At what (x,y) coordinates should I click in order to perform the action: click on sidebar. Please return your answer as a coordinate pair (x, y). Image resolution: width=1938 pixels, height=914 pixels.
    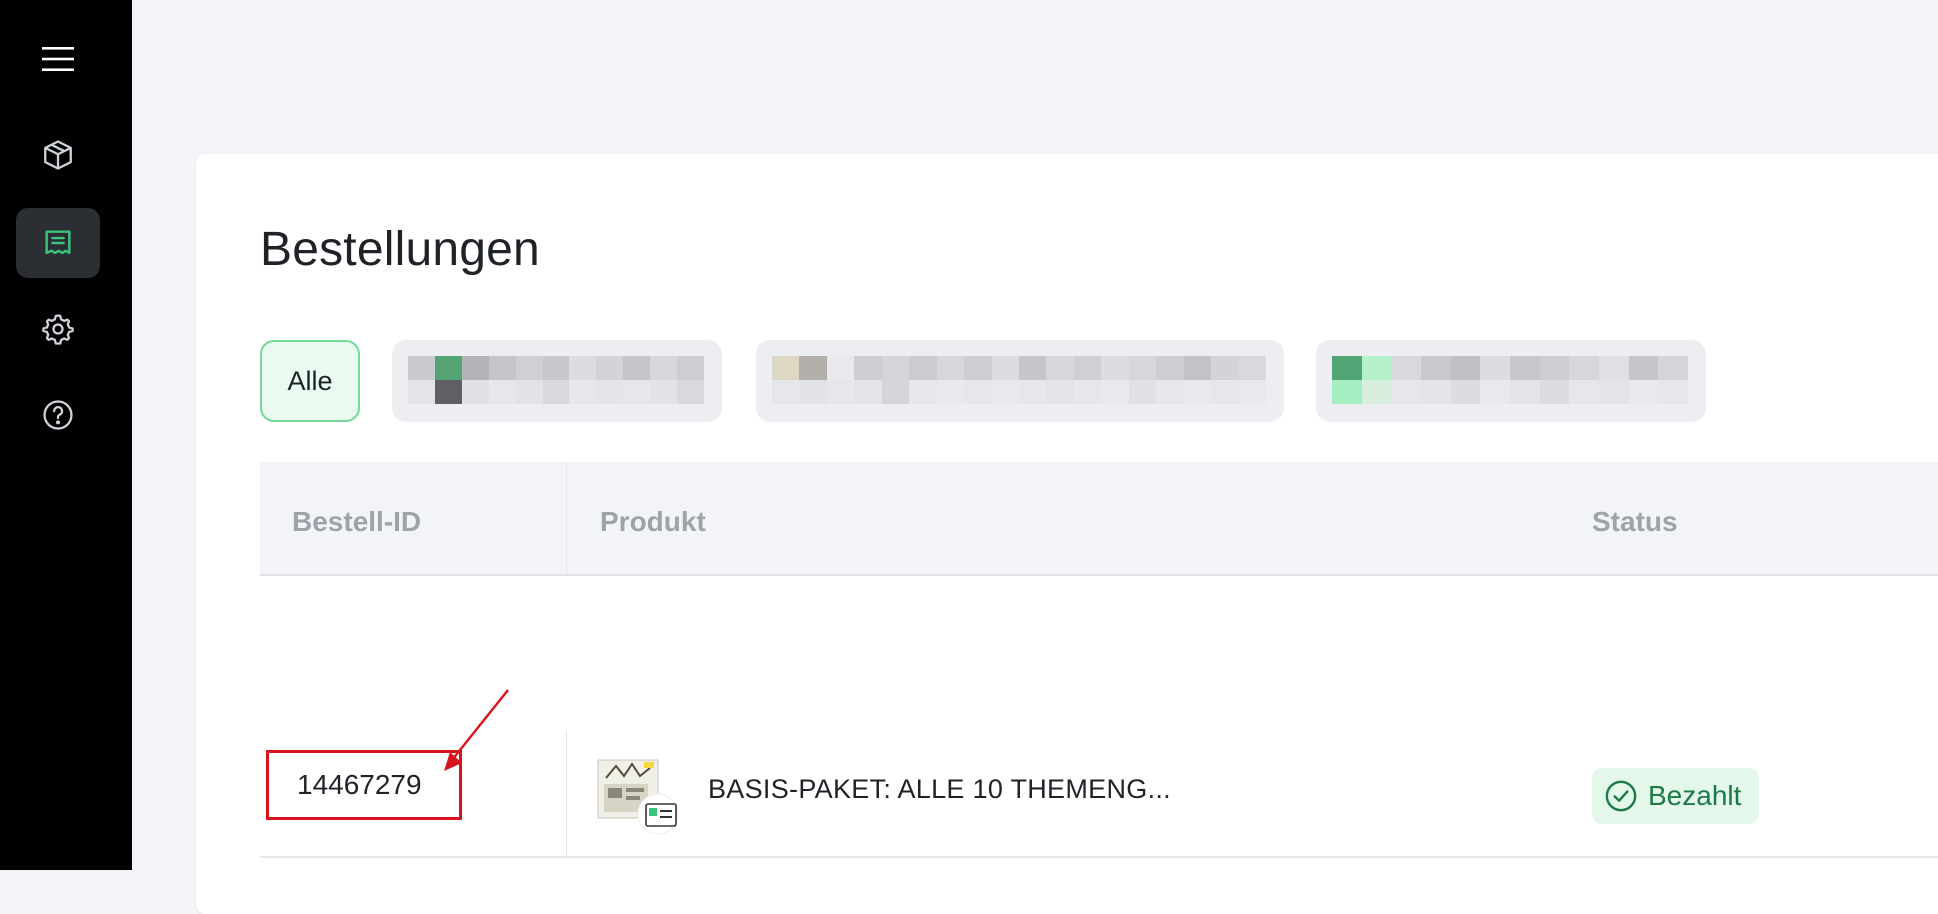
    Looking at the image, I should click on (66, 435).